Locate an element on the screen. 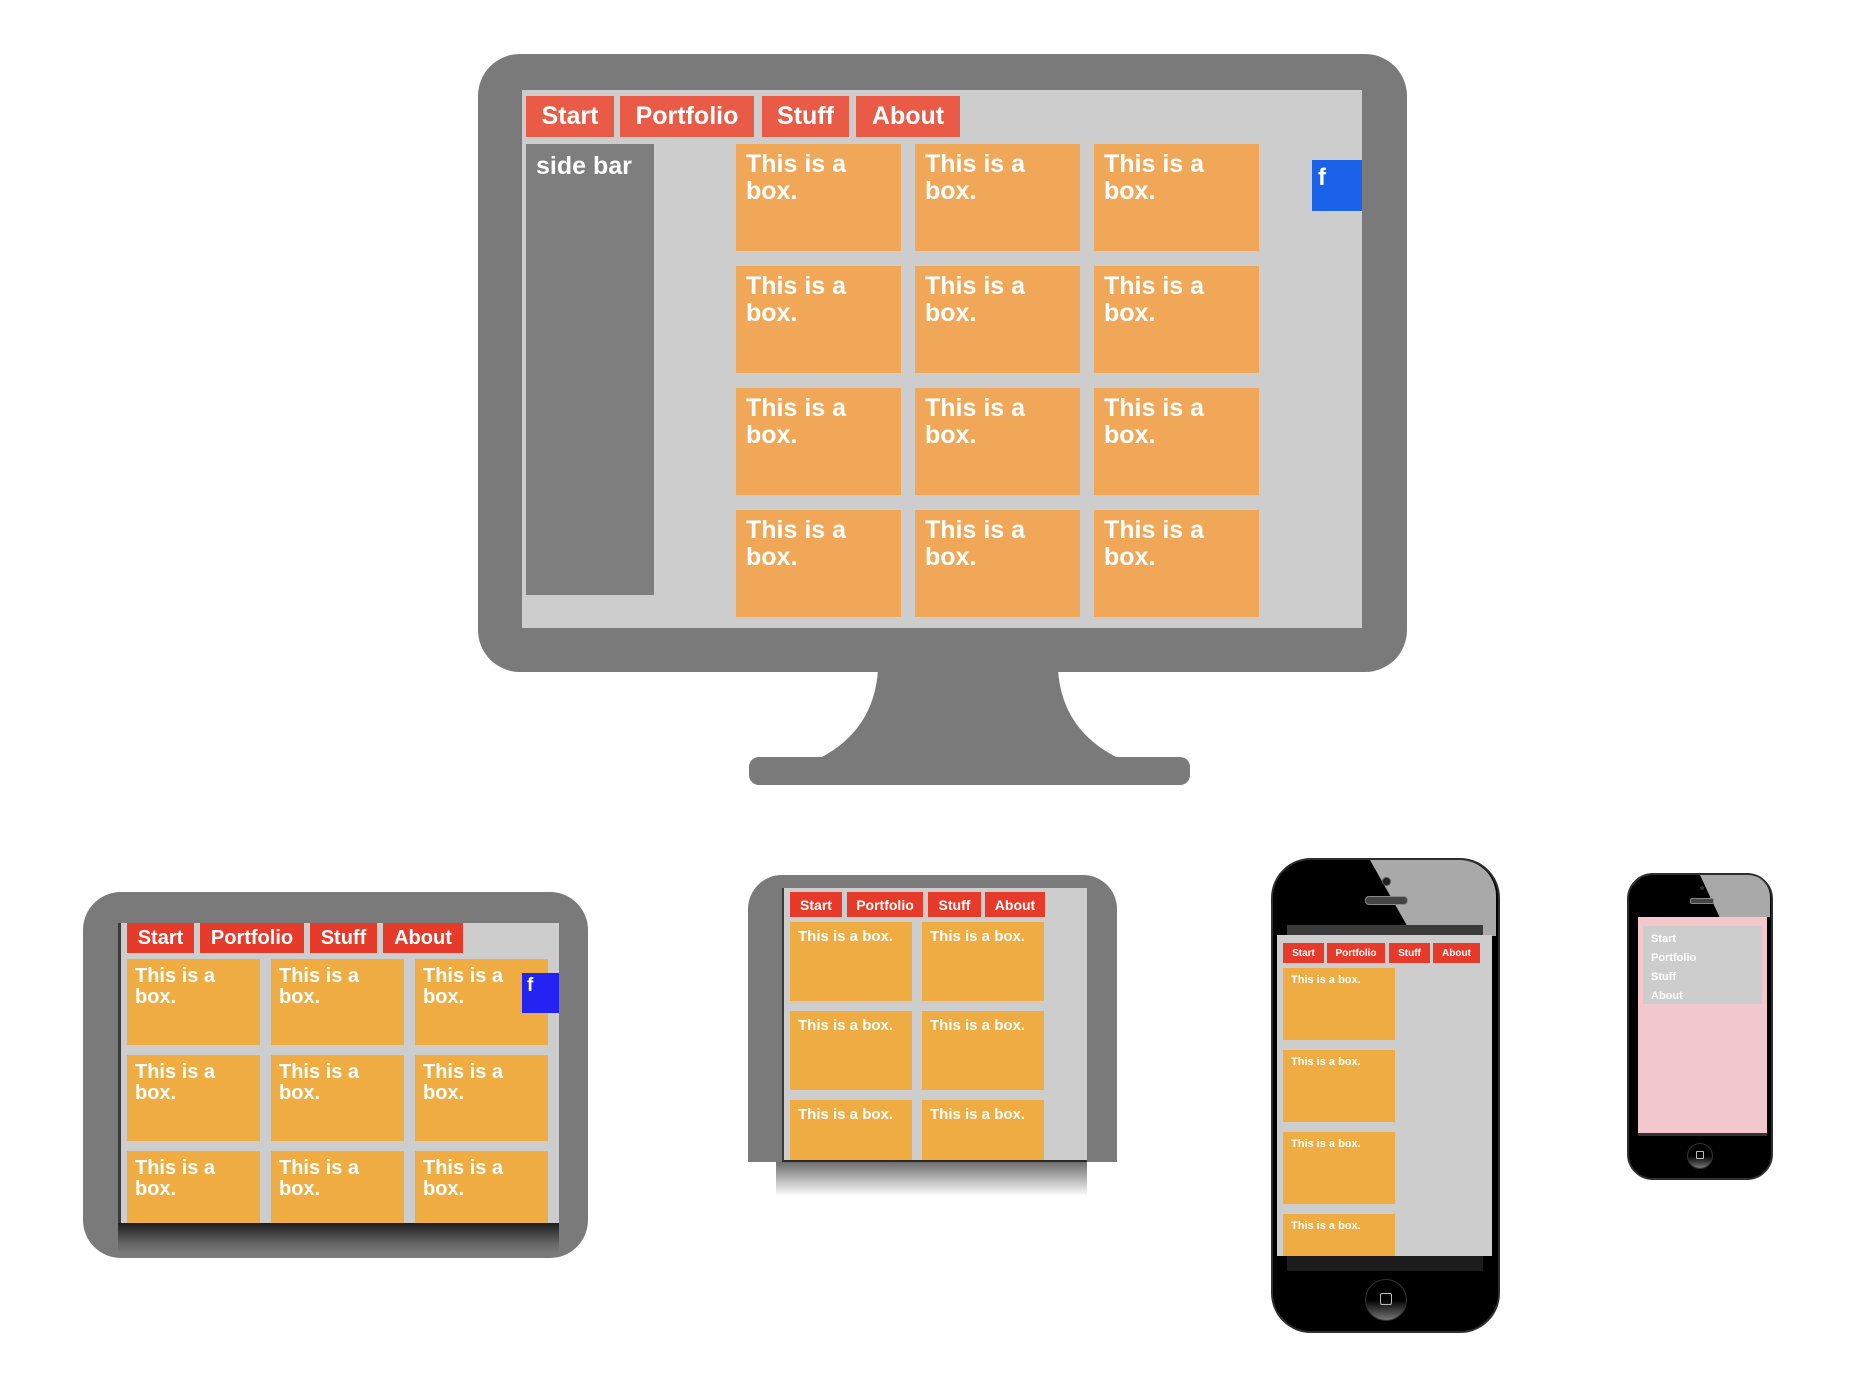 Image resolution: width=1870 pixels, height=1398 pixels. desktop-monitor-stand is located at coordinates (969, 727).